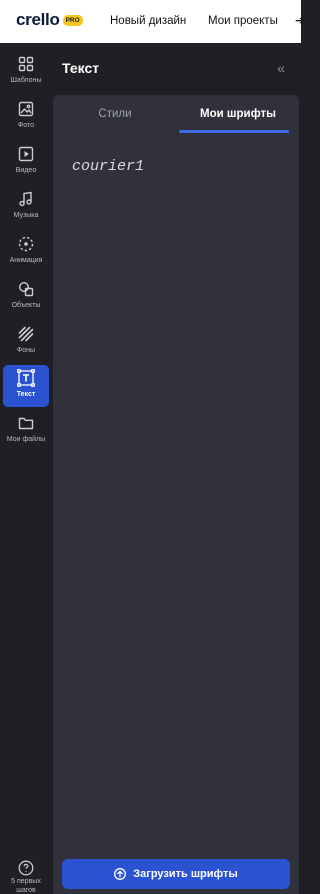 The width and height of the screenshot is (320, 894). I want to click on logo-text: crello, so click(38, 19).